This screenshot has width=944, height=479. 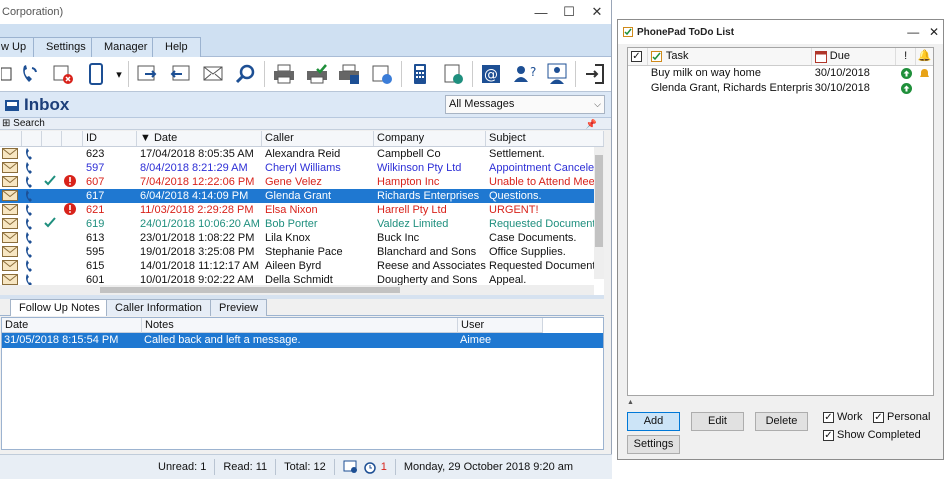 I want to click on email-message-icon, so click(x=213, y=74).